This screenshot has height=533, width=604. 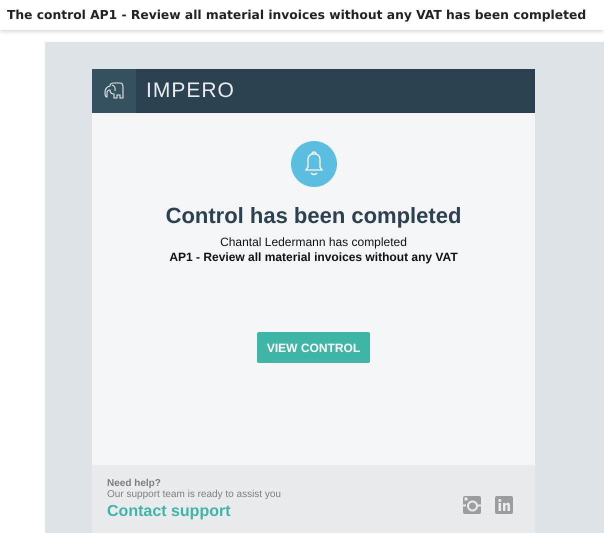 What do you see at coordinates (313, 347) in the screenshot?
I see `view-control-button: VIEW CONTROL` at bounding box center [313, 347].